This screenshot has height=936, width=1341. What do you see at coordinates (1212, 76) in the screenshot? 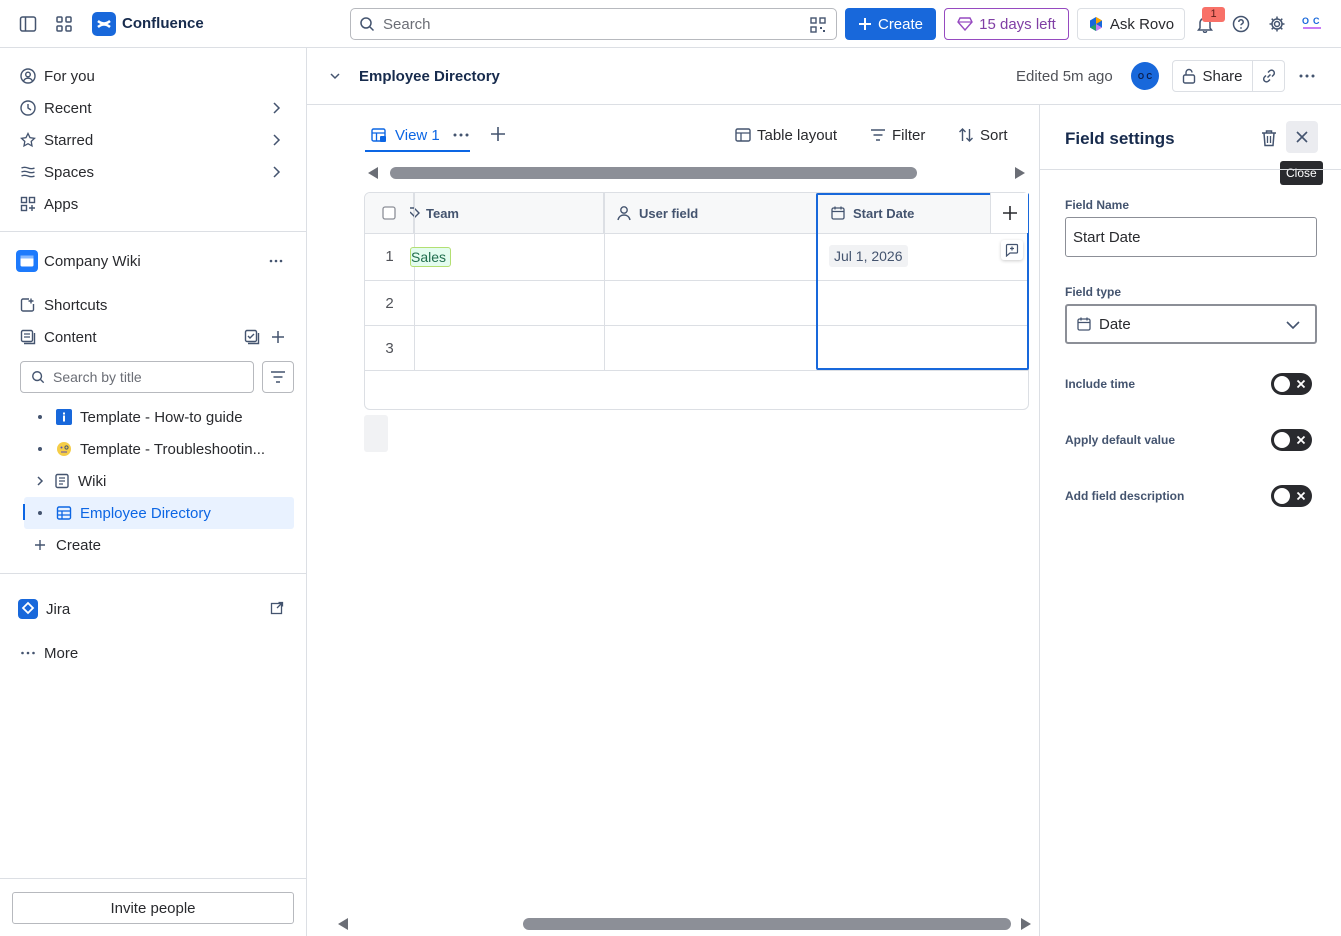
I see `share-button: Share` at bounding box center [1212, 76].